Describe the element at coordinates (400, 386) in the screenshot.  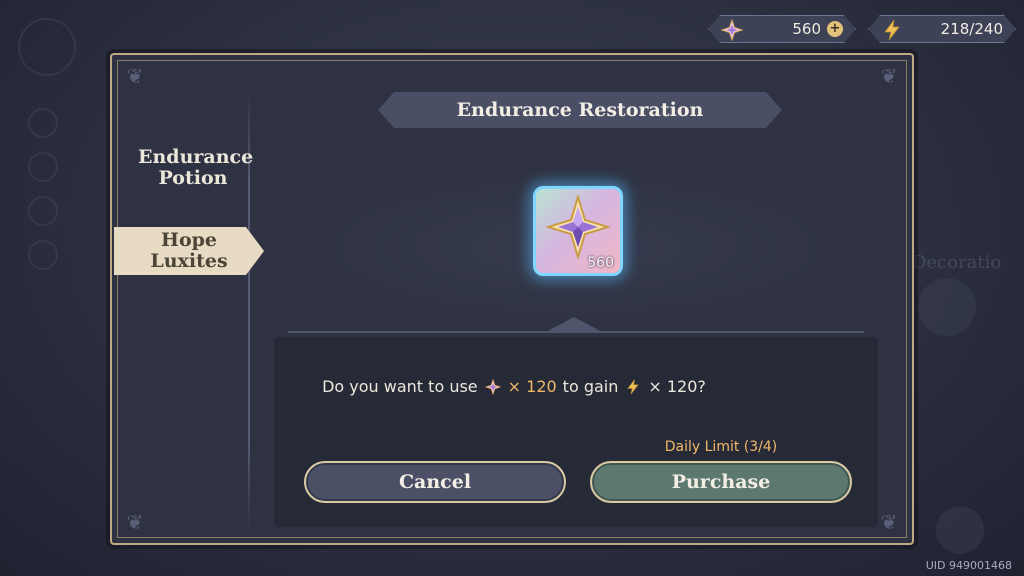
I see `question-prefix: Do you want to use` at that location.